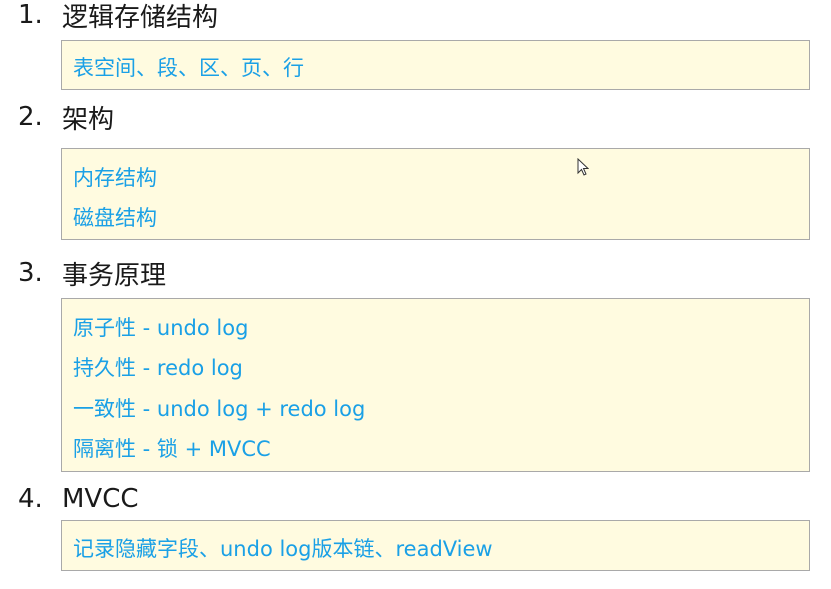  Describe the element at coordinates (30, 499) in the screenshot. I see `section-number: 4.` at that location.